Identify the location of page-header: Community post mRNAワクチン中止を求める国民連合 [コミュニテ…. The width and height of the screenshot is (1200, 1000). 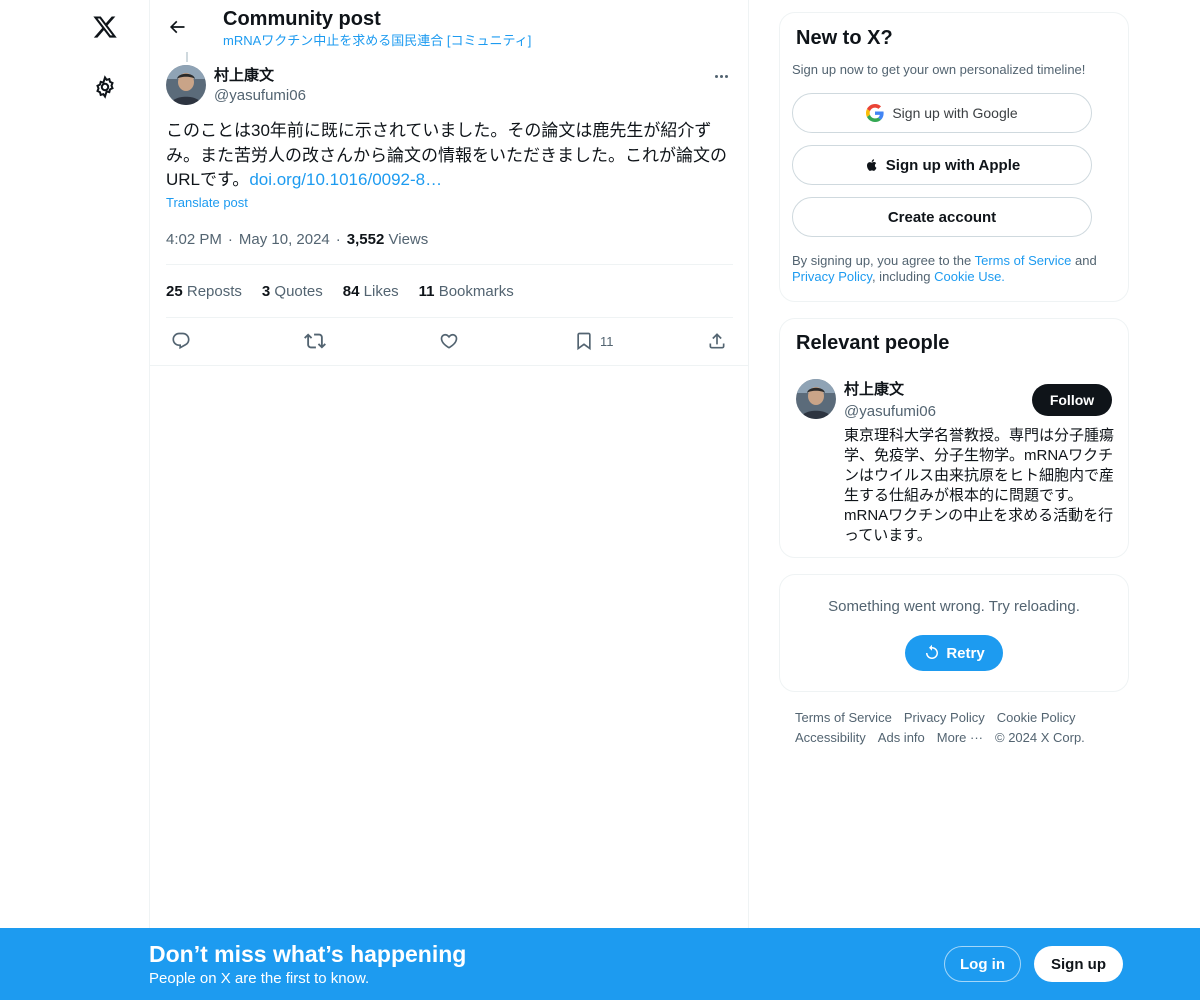
(449, 26).